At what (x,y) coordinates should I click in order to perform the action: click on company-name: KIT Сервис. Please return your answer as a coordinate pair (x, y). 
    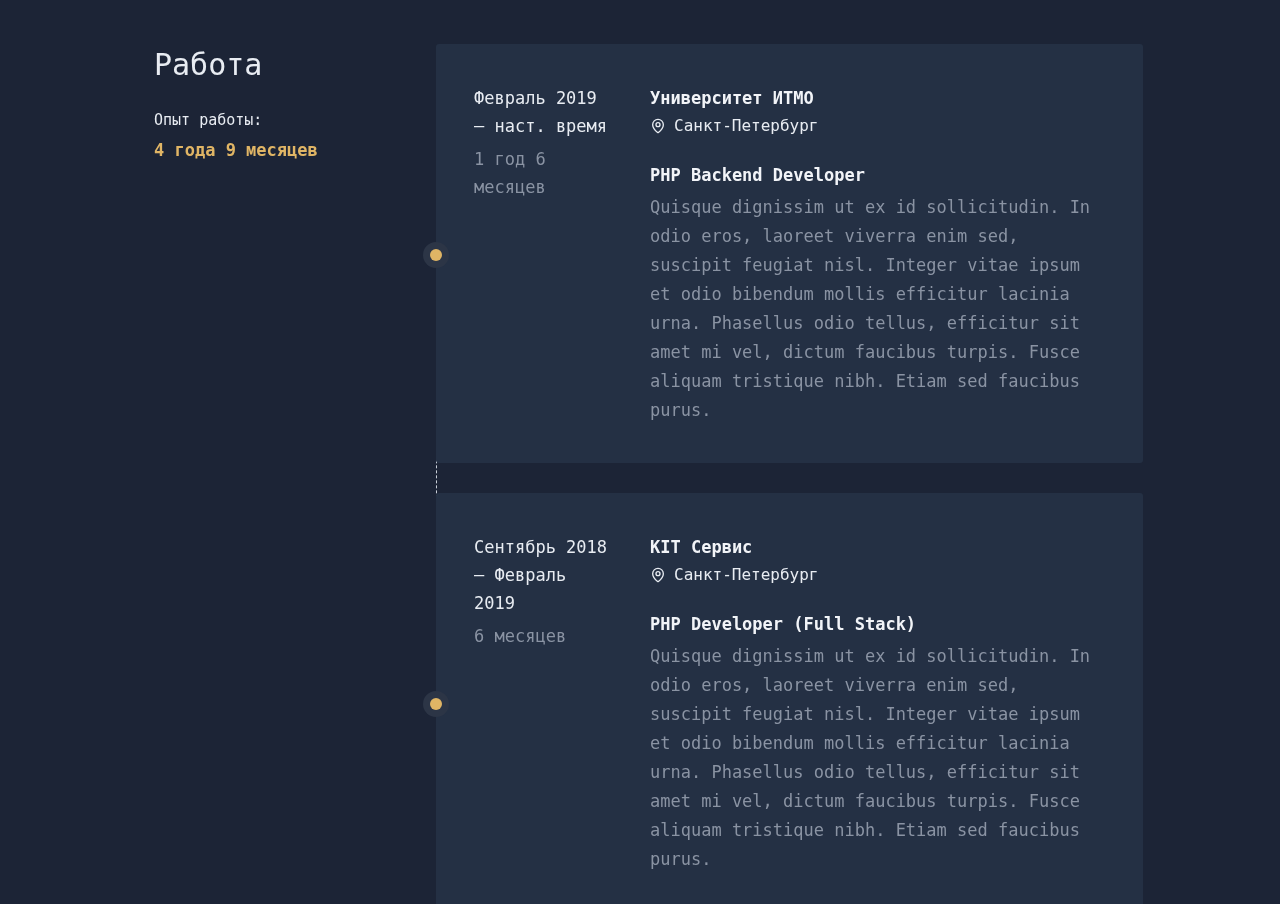
    Looking at the image, I should click on (701, 547).